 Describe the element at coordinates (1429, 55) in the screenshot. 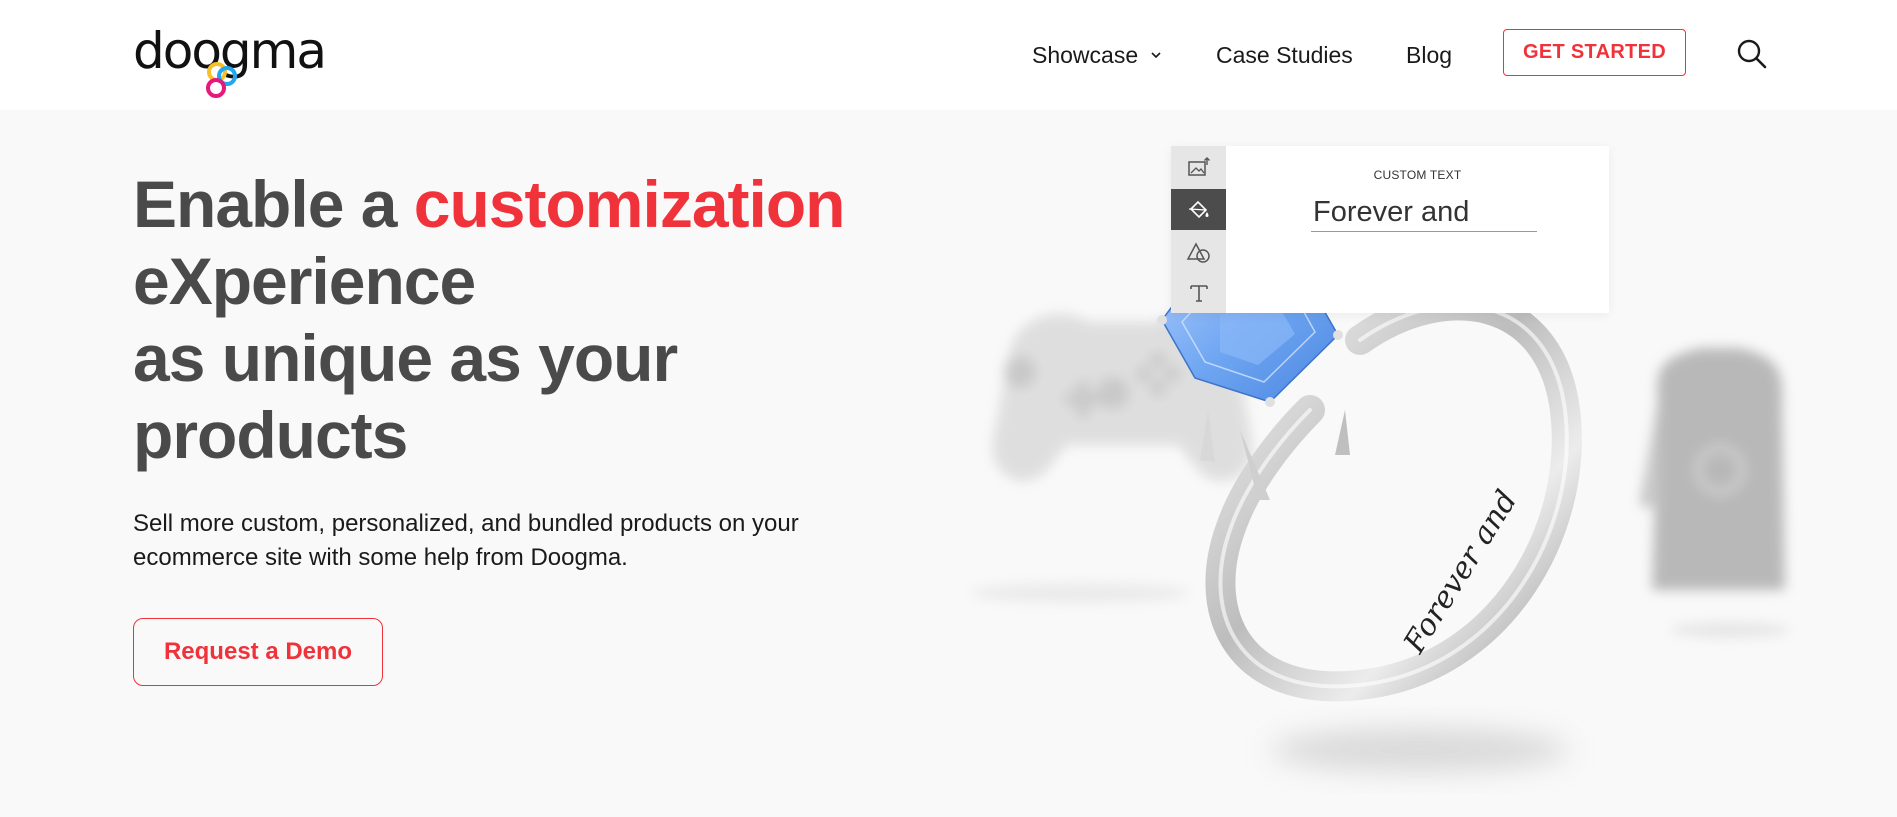

I see `nav-blog: Blog` at that location.